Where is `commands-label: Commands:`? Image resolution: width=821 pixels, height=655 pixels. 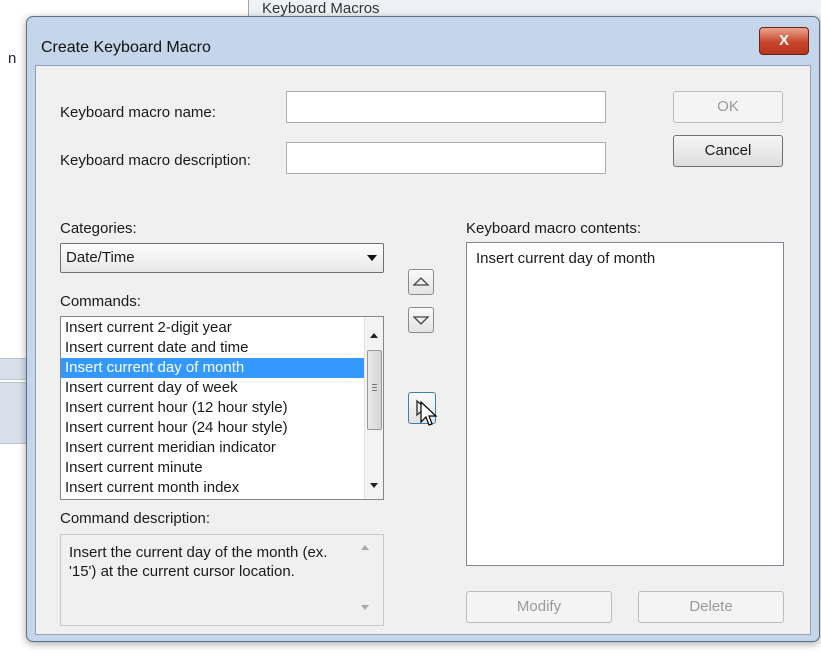
commands-label: Commands: is located at coordinates (100, 301).